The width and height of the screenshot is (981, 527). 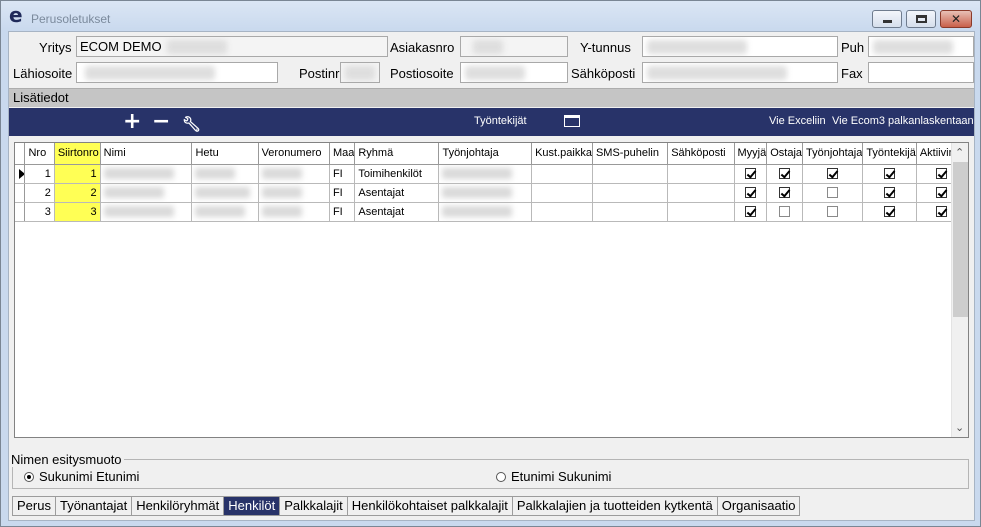 I want to click on radio-etunimi-sukunimi: Etunimi Sukunimi, so click(x=553, y=477).